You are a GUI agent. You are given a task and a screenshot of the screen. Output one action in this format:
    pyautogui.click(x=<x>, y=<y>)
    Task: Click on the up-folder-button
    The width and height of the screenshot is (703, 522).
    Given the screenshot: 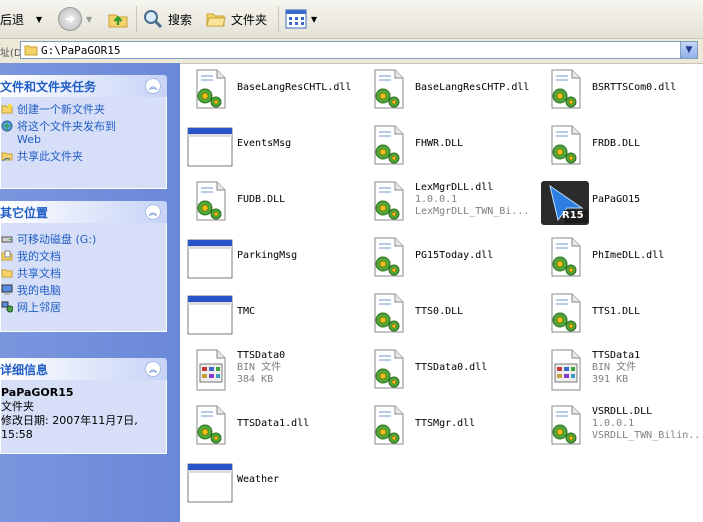 What is the action you would take?
    pyautogui.click(x=118, y=19)
    